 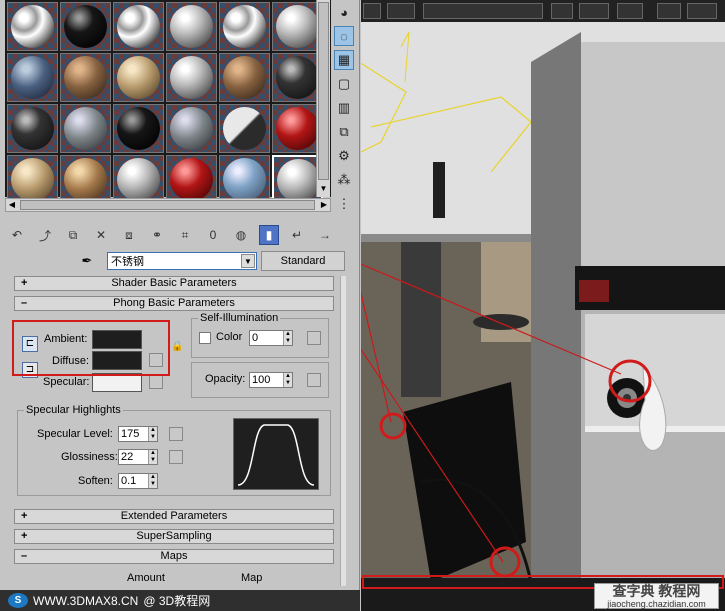 What do you see at coordinates (91, 348) in the screenshot?
I see `highlight-box` at bounding box center [91, 348].